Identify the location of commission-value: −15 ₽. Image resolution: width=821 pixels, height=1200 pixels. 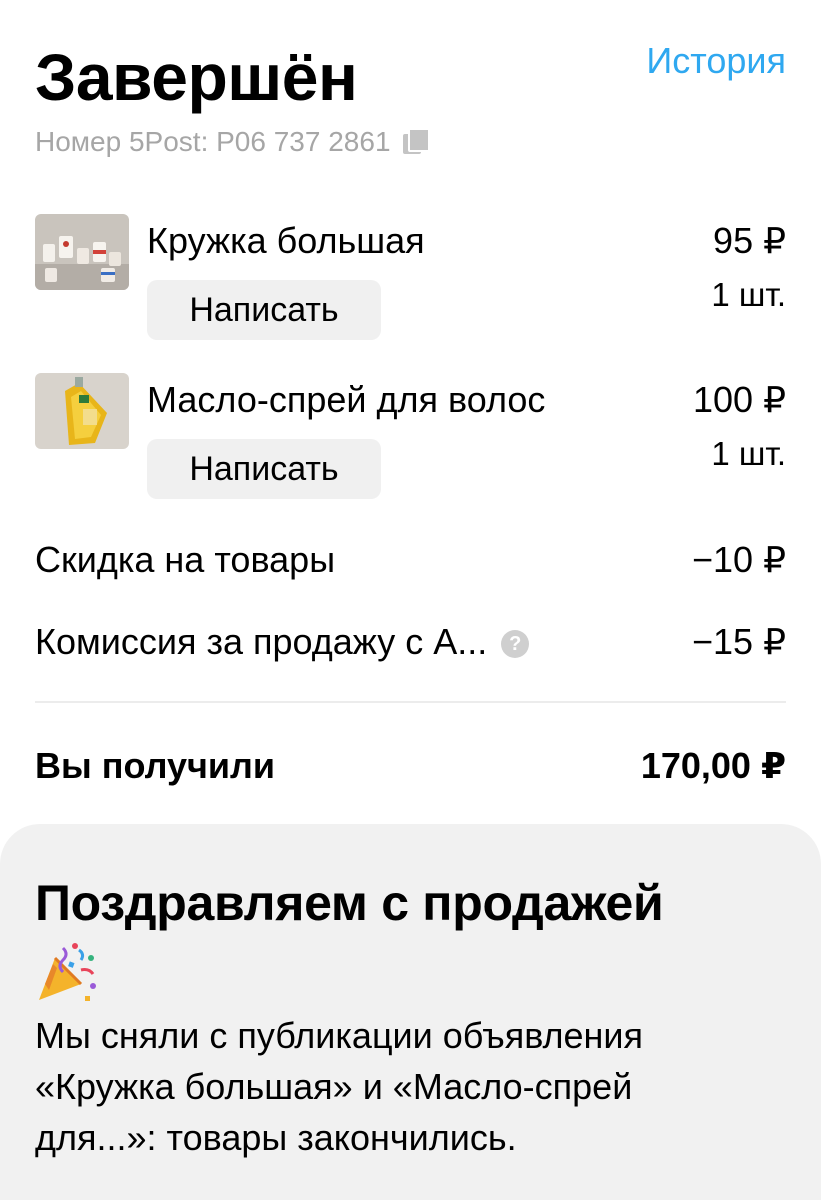
(739, 641).